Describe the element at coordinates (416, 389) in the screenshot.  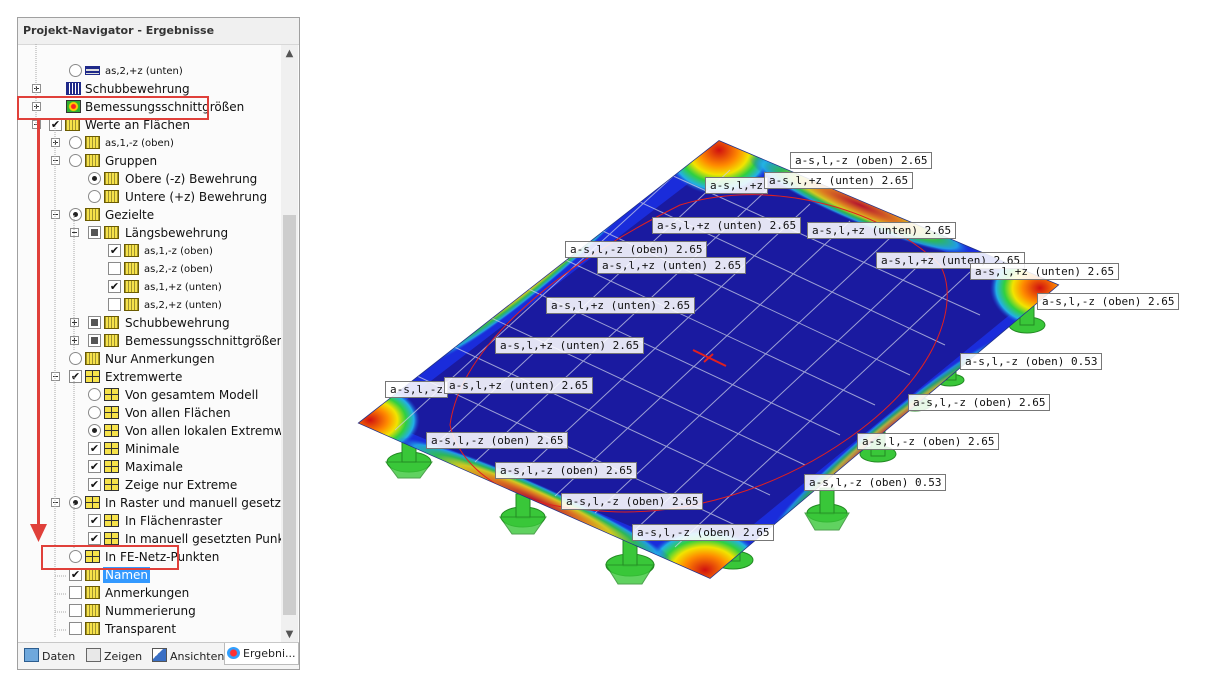
I see `value-label: a-s,l,-z` at that location.